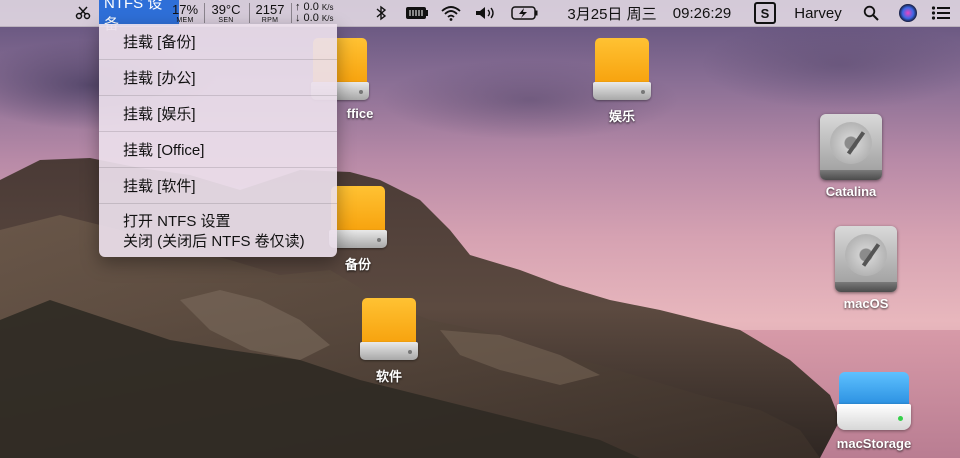 Image resolution: width=960 pixels, height=458 pixels. What do you see at coordinates (322, 13) in the screenshot?
I see `network-stat: ↑ 0.0 K/s ↓ 0.0 K/s` at bounding box center [322, 13].